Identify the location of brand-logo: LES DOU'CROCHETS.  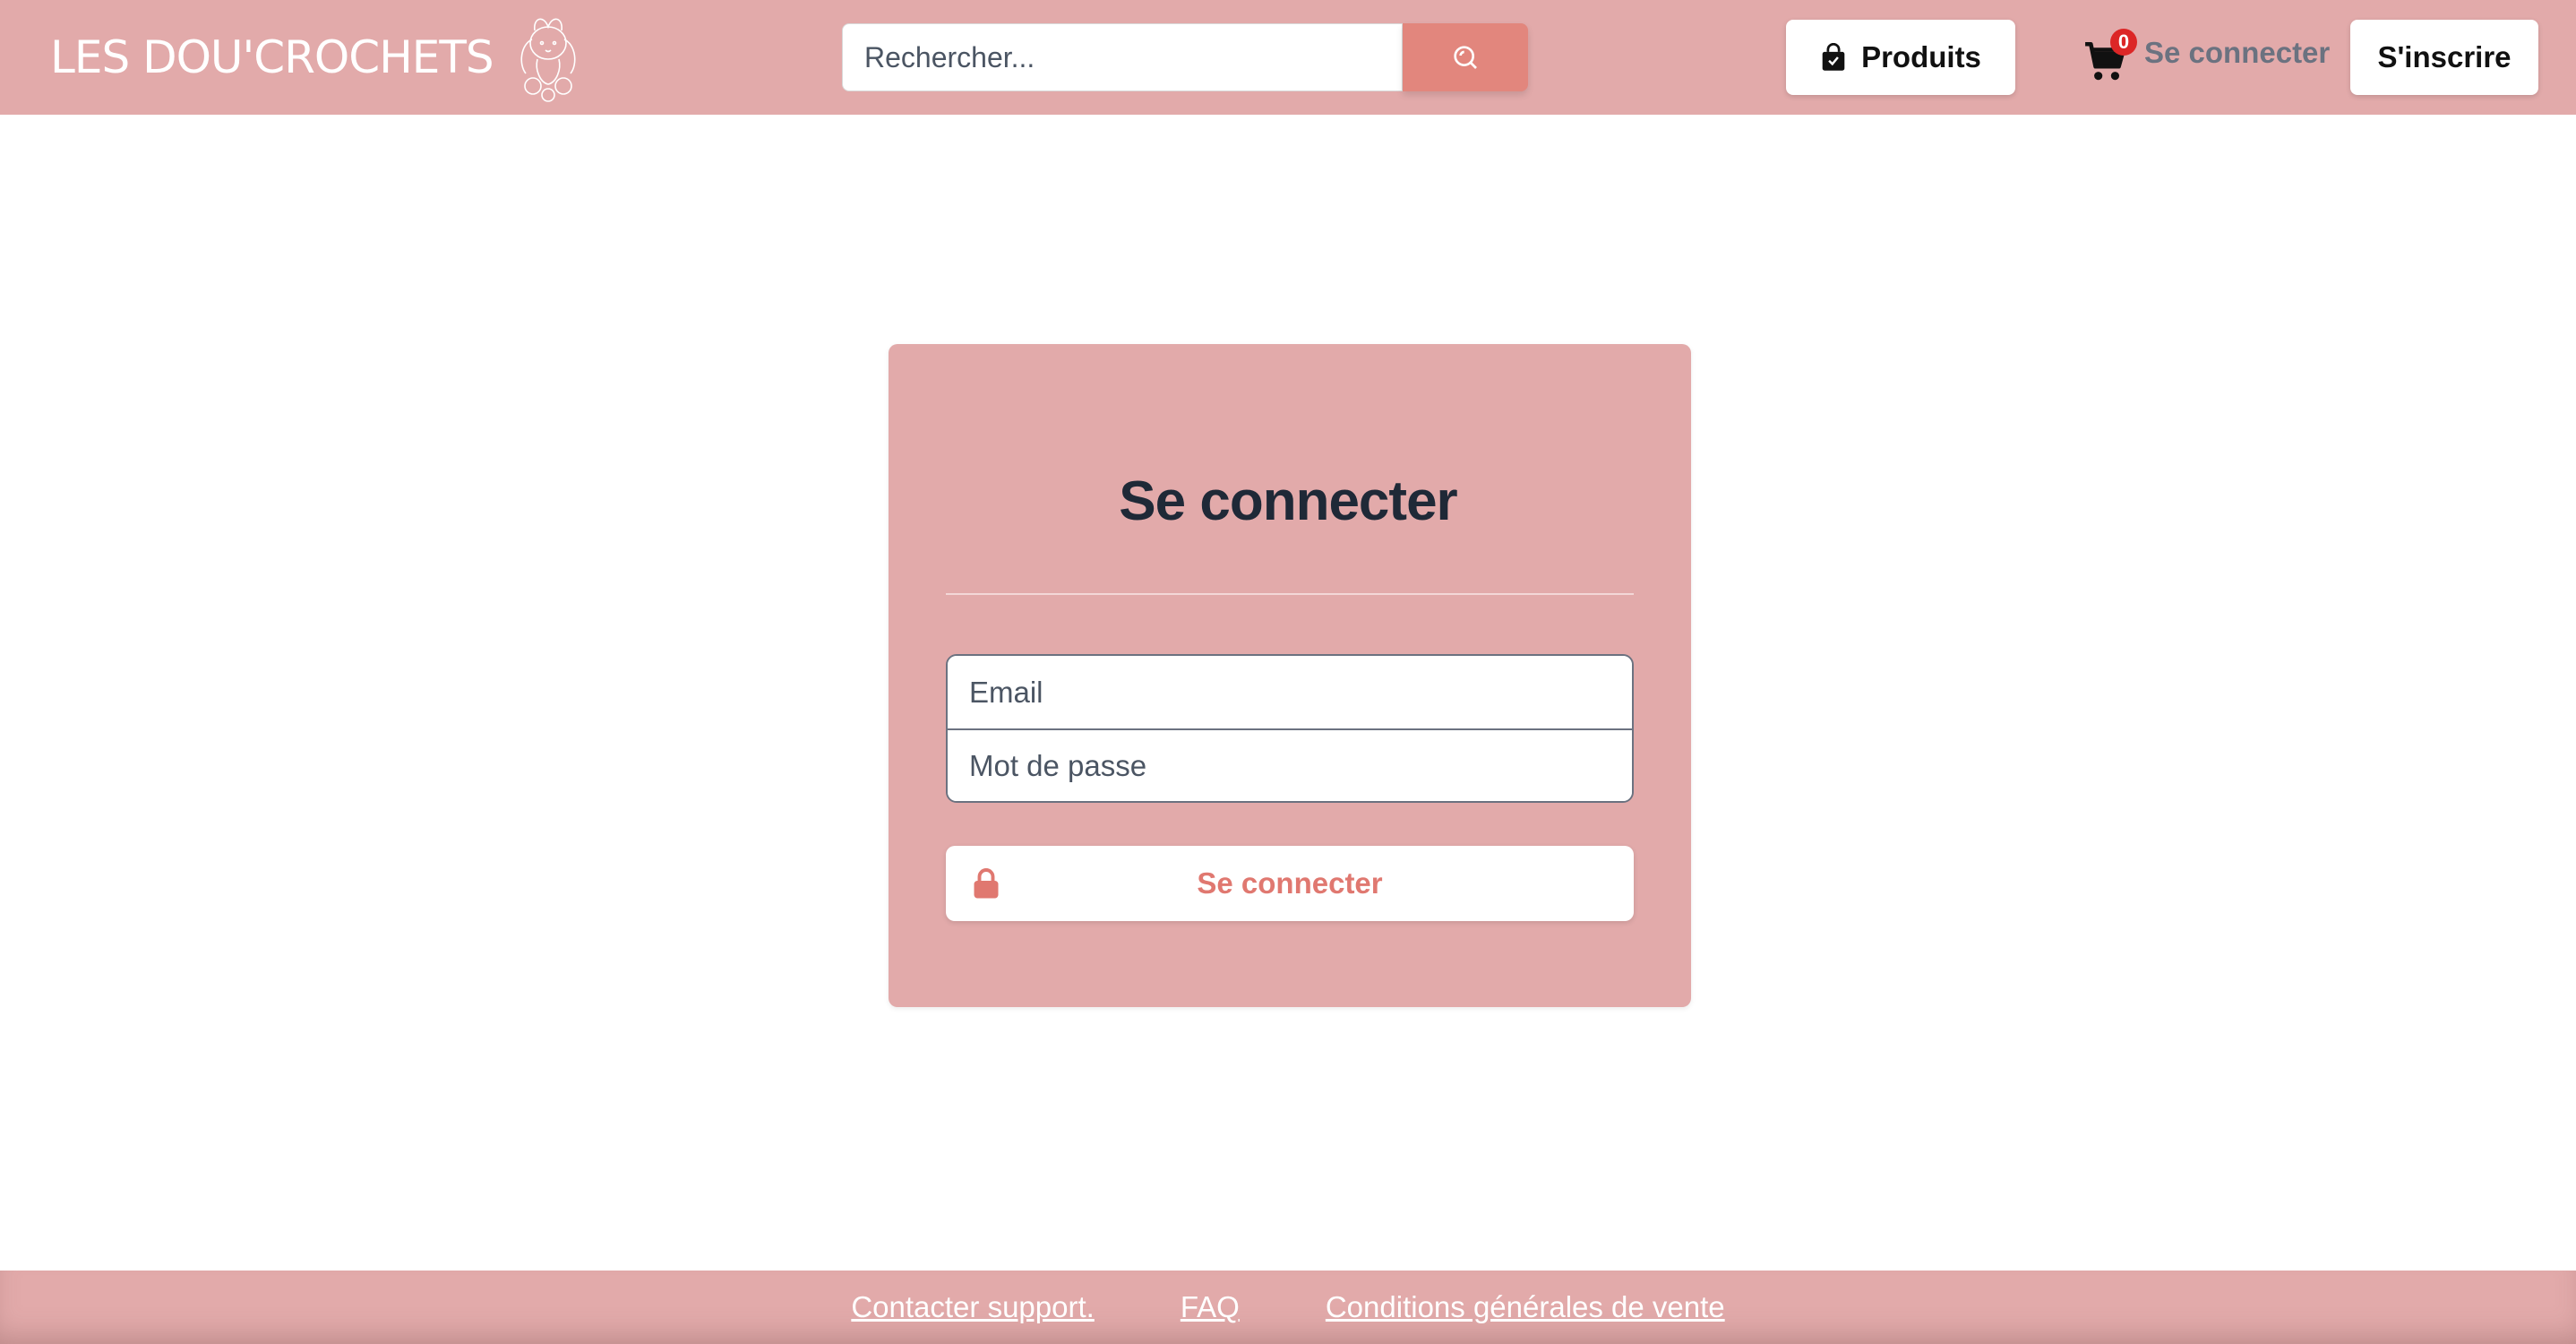
(319, 57).